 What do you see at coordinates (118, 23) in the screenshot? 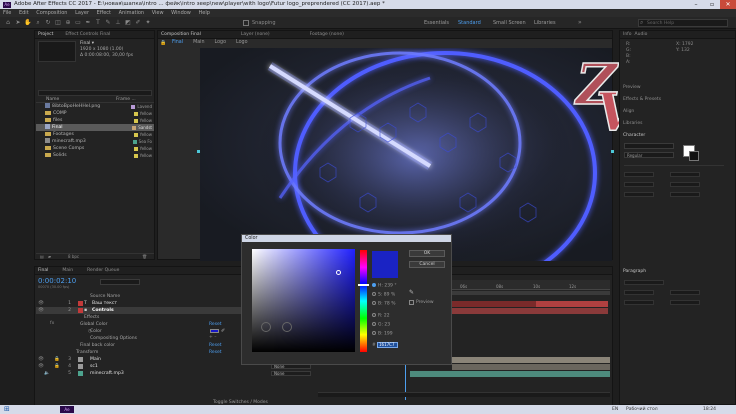
I see `clone-stamp-tool-icon: ⊥` at bounding box center [118, 23].